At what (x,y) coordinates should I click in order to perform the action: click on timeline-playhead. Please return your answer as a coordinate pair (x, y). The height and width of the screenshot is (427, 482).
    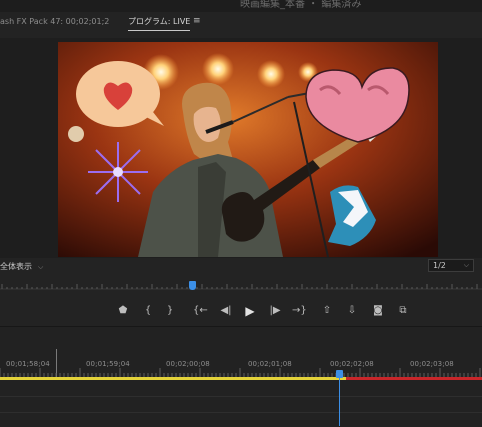
    Looking at the image, I should click on (339, 374).